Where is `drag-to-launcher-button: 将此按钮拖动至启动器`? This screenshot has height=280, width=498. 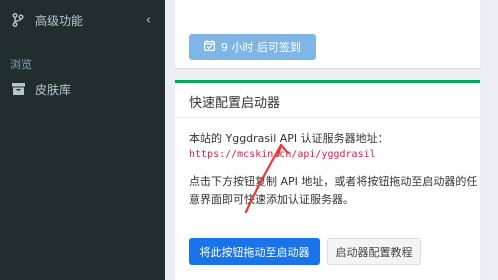 drag-to-launcher-button: 将此按钮拖动至启动器 is located at coordinates (254, 251).